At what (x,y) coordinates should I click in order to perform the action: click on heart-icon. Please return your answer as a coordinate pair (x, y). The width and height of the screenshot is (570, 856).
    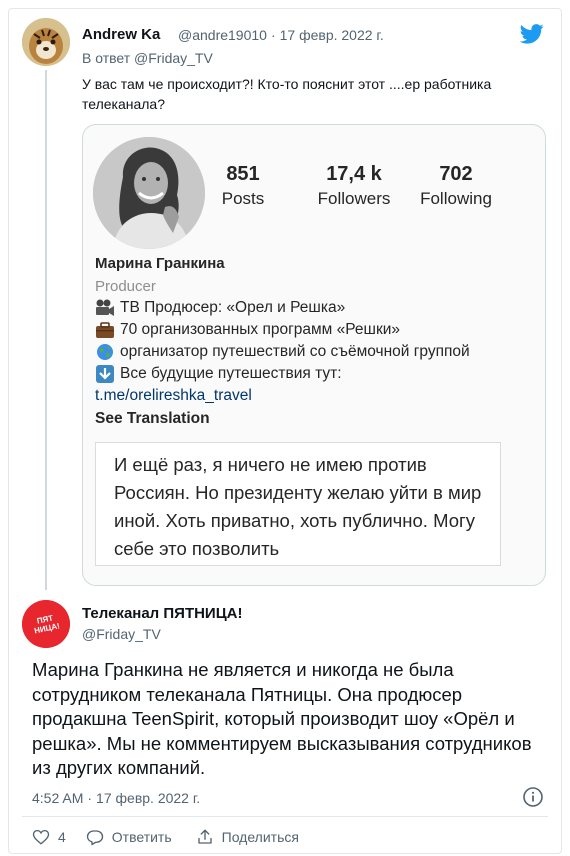
    Looking at the image, I should click on (41, 837).